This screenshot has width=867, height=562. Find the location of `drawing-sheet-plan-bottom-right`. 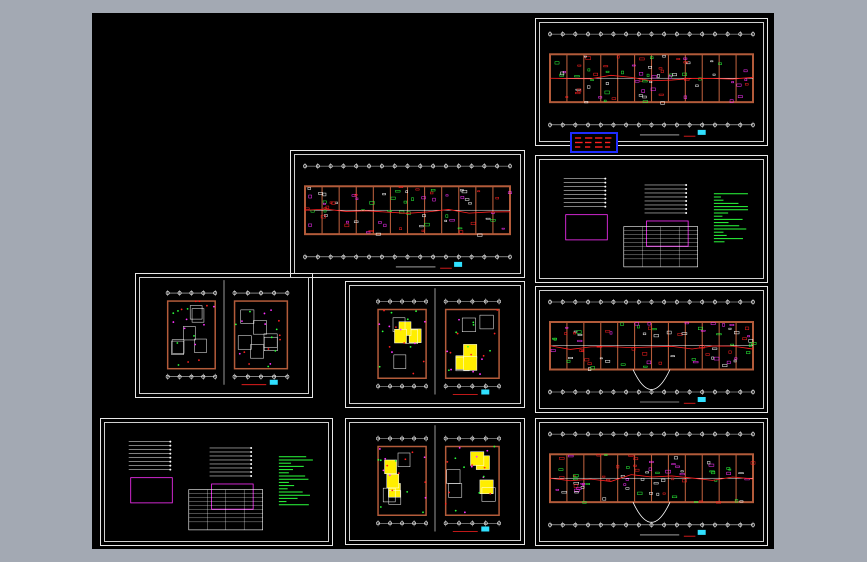

drawing-sheet-plan-bottom-right is located at coordinates (651, 482).